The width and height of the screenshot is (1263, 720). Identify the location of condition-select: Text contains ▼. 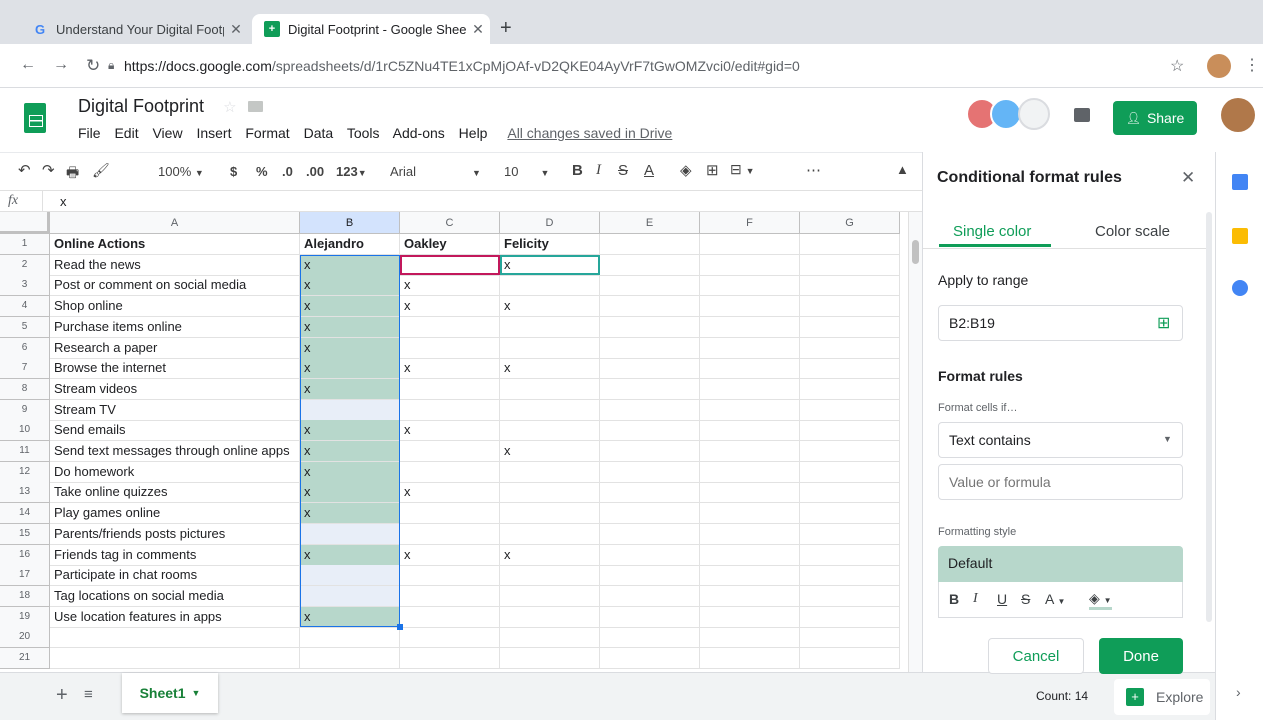
(1060, 440).